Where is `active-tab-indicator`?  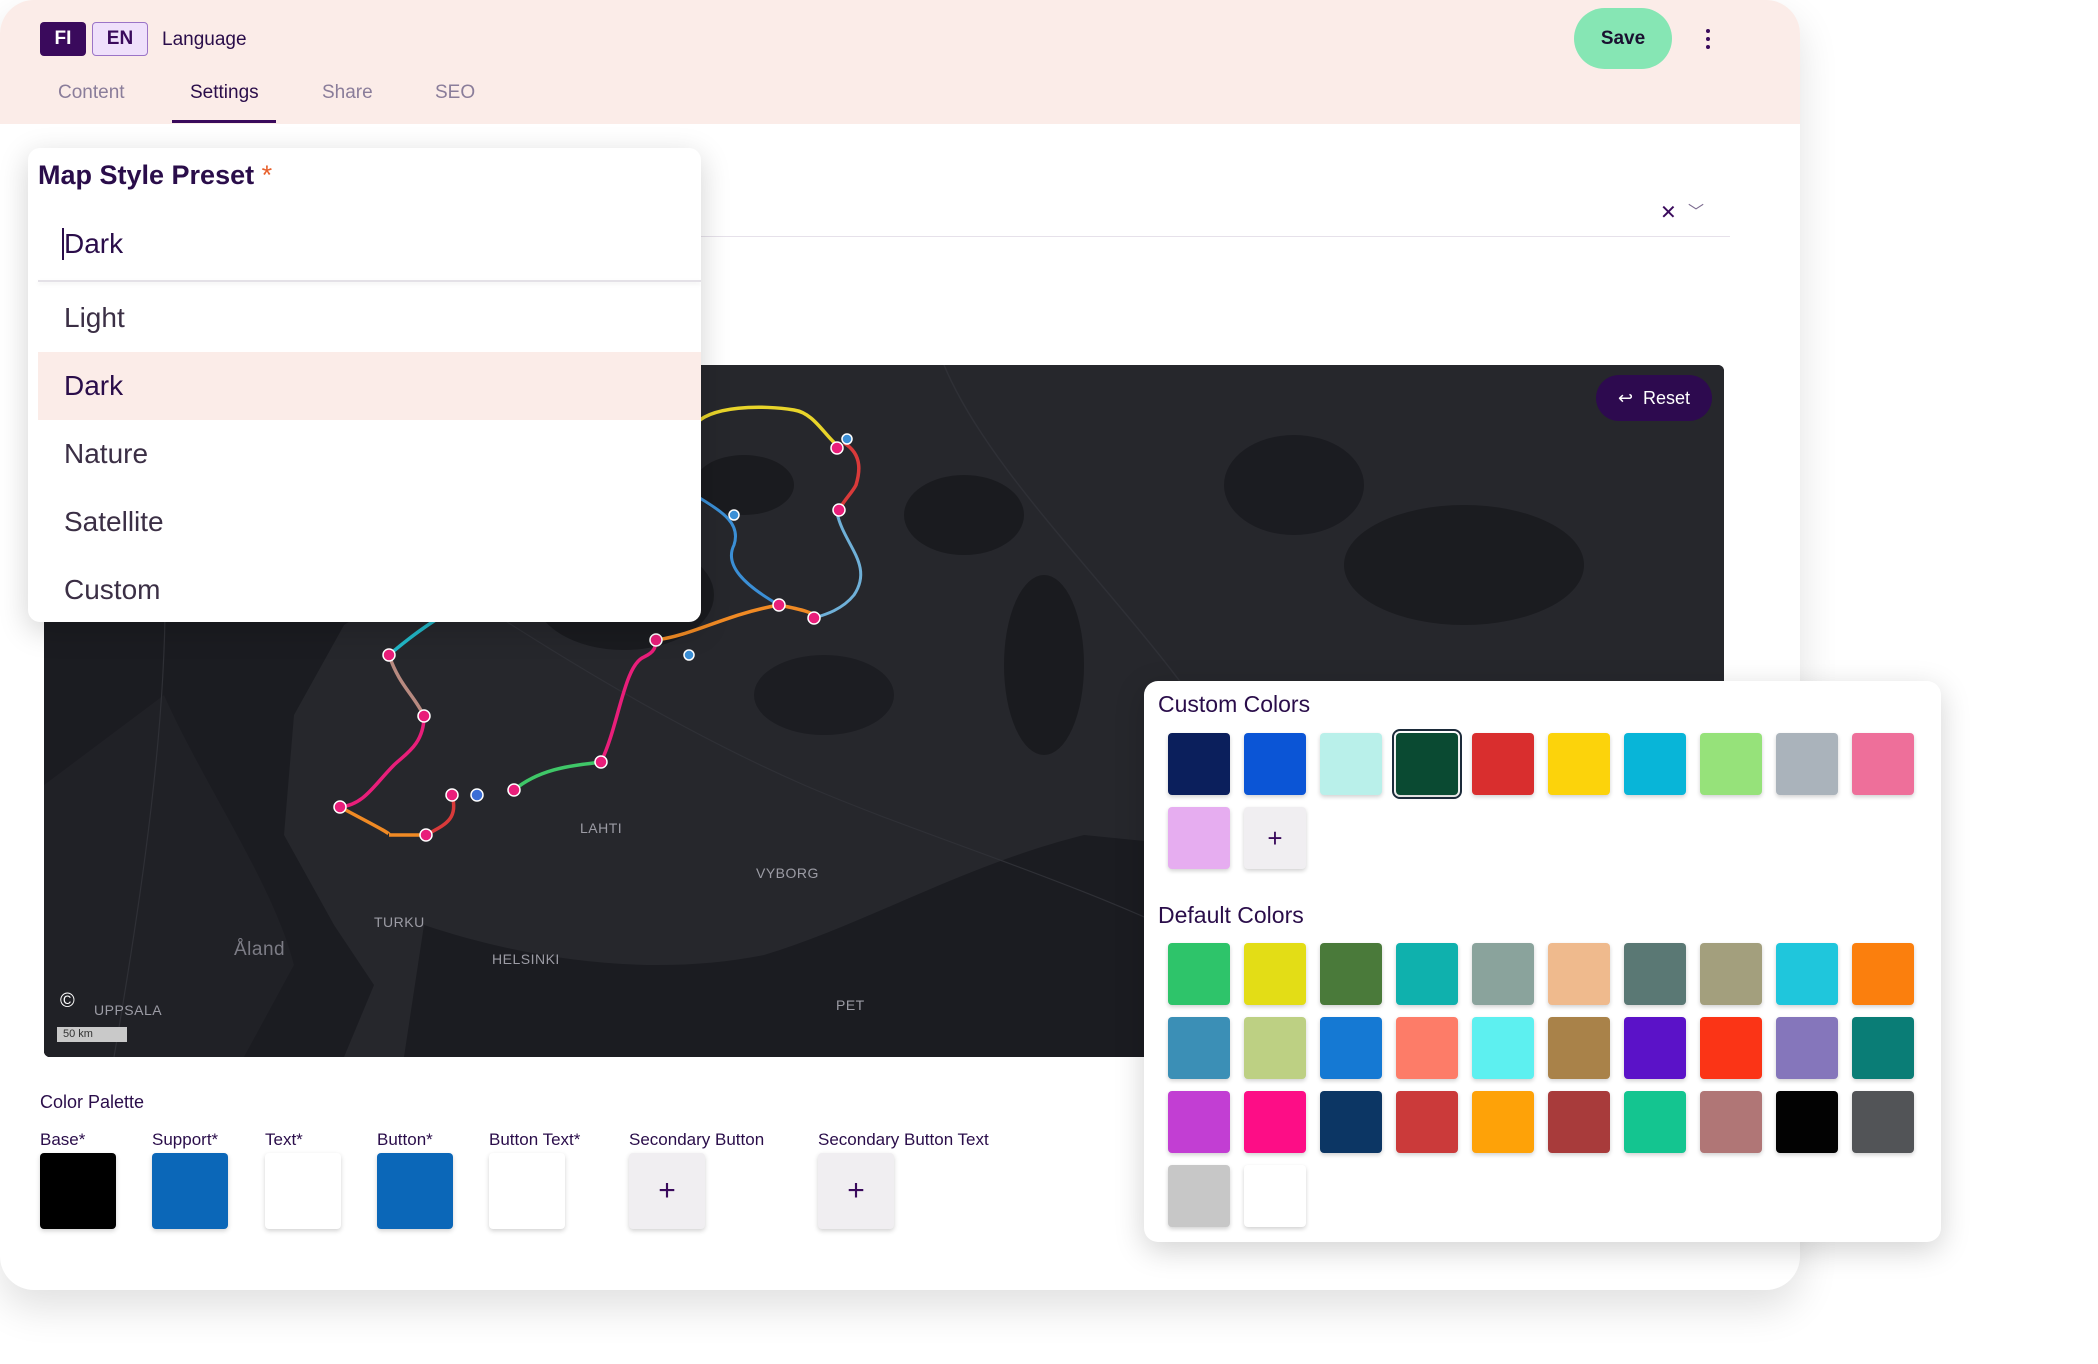 active-tab-indicator is located at coordinates (224, 121).